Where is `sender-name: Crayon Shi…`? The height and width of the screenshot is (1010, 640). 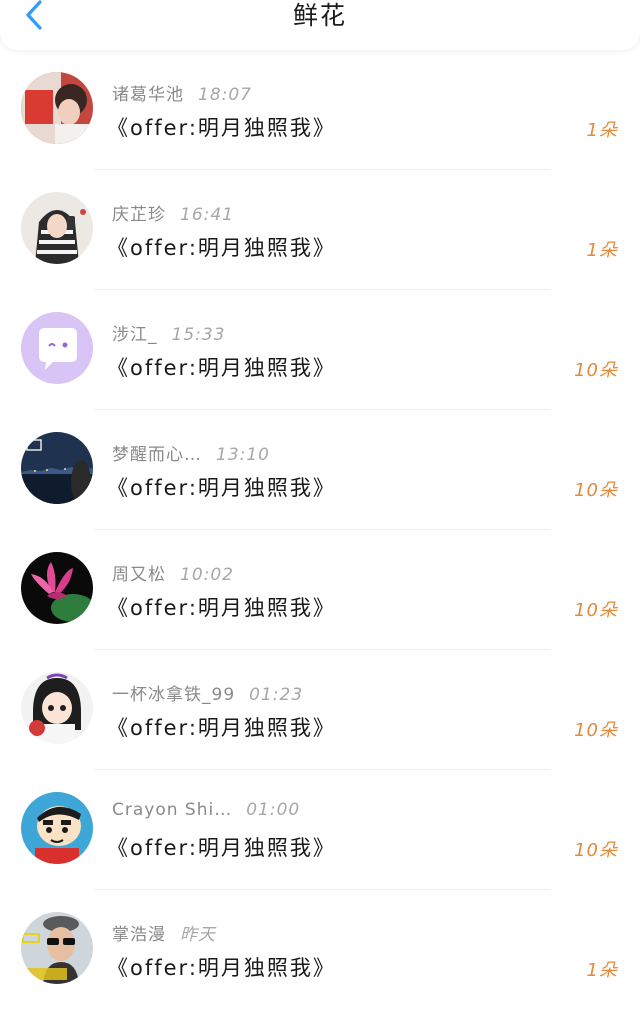
sender-name: Crayon Shi… is located at coordinates (172, 810).